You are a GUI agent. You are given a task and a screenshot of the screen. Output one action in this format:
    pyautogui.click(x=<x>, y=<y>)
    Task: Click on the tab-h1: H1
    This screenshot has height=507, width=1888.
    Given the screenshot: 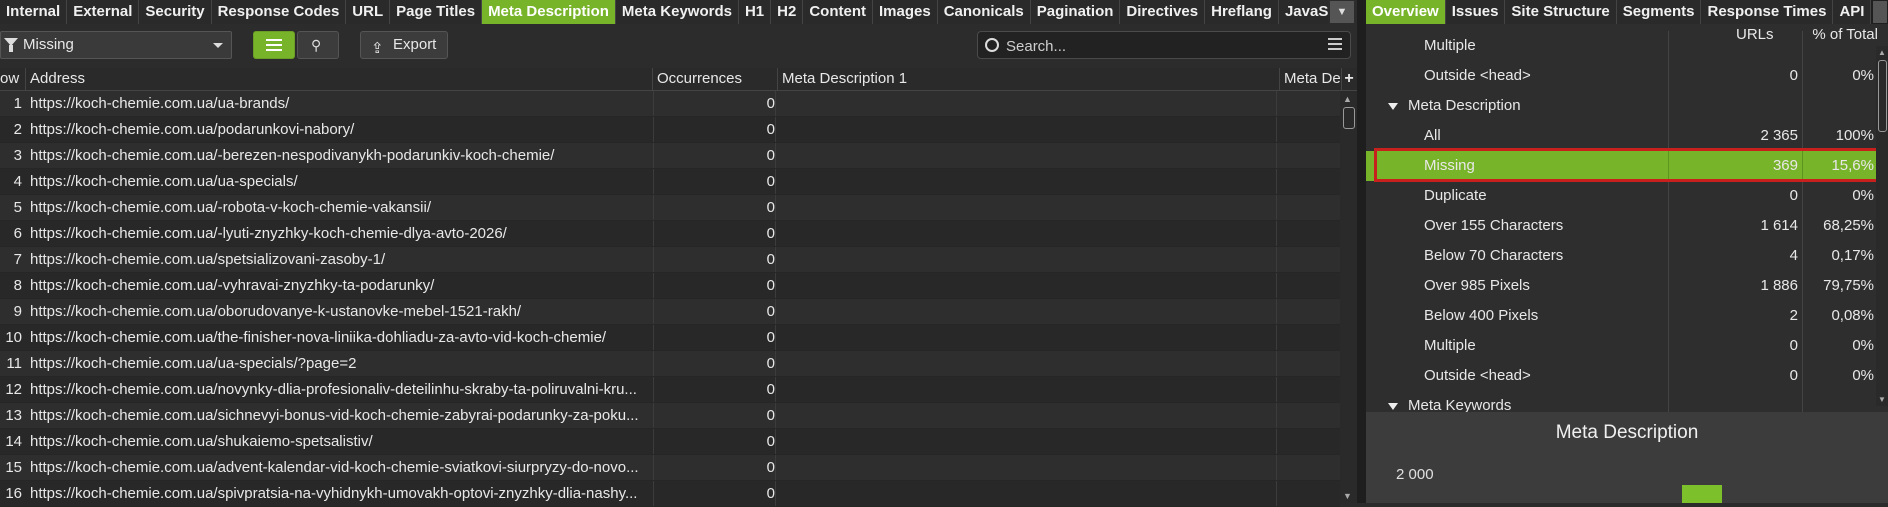 What is the action you would take?
    pyautogui.click(x=755, y=12)
    